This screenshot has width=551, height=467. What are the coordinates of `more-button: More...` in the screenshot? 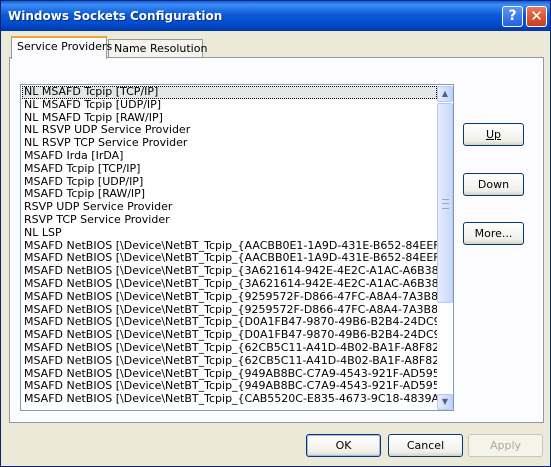 It's located at (493, 233).